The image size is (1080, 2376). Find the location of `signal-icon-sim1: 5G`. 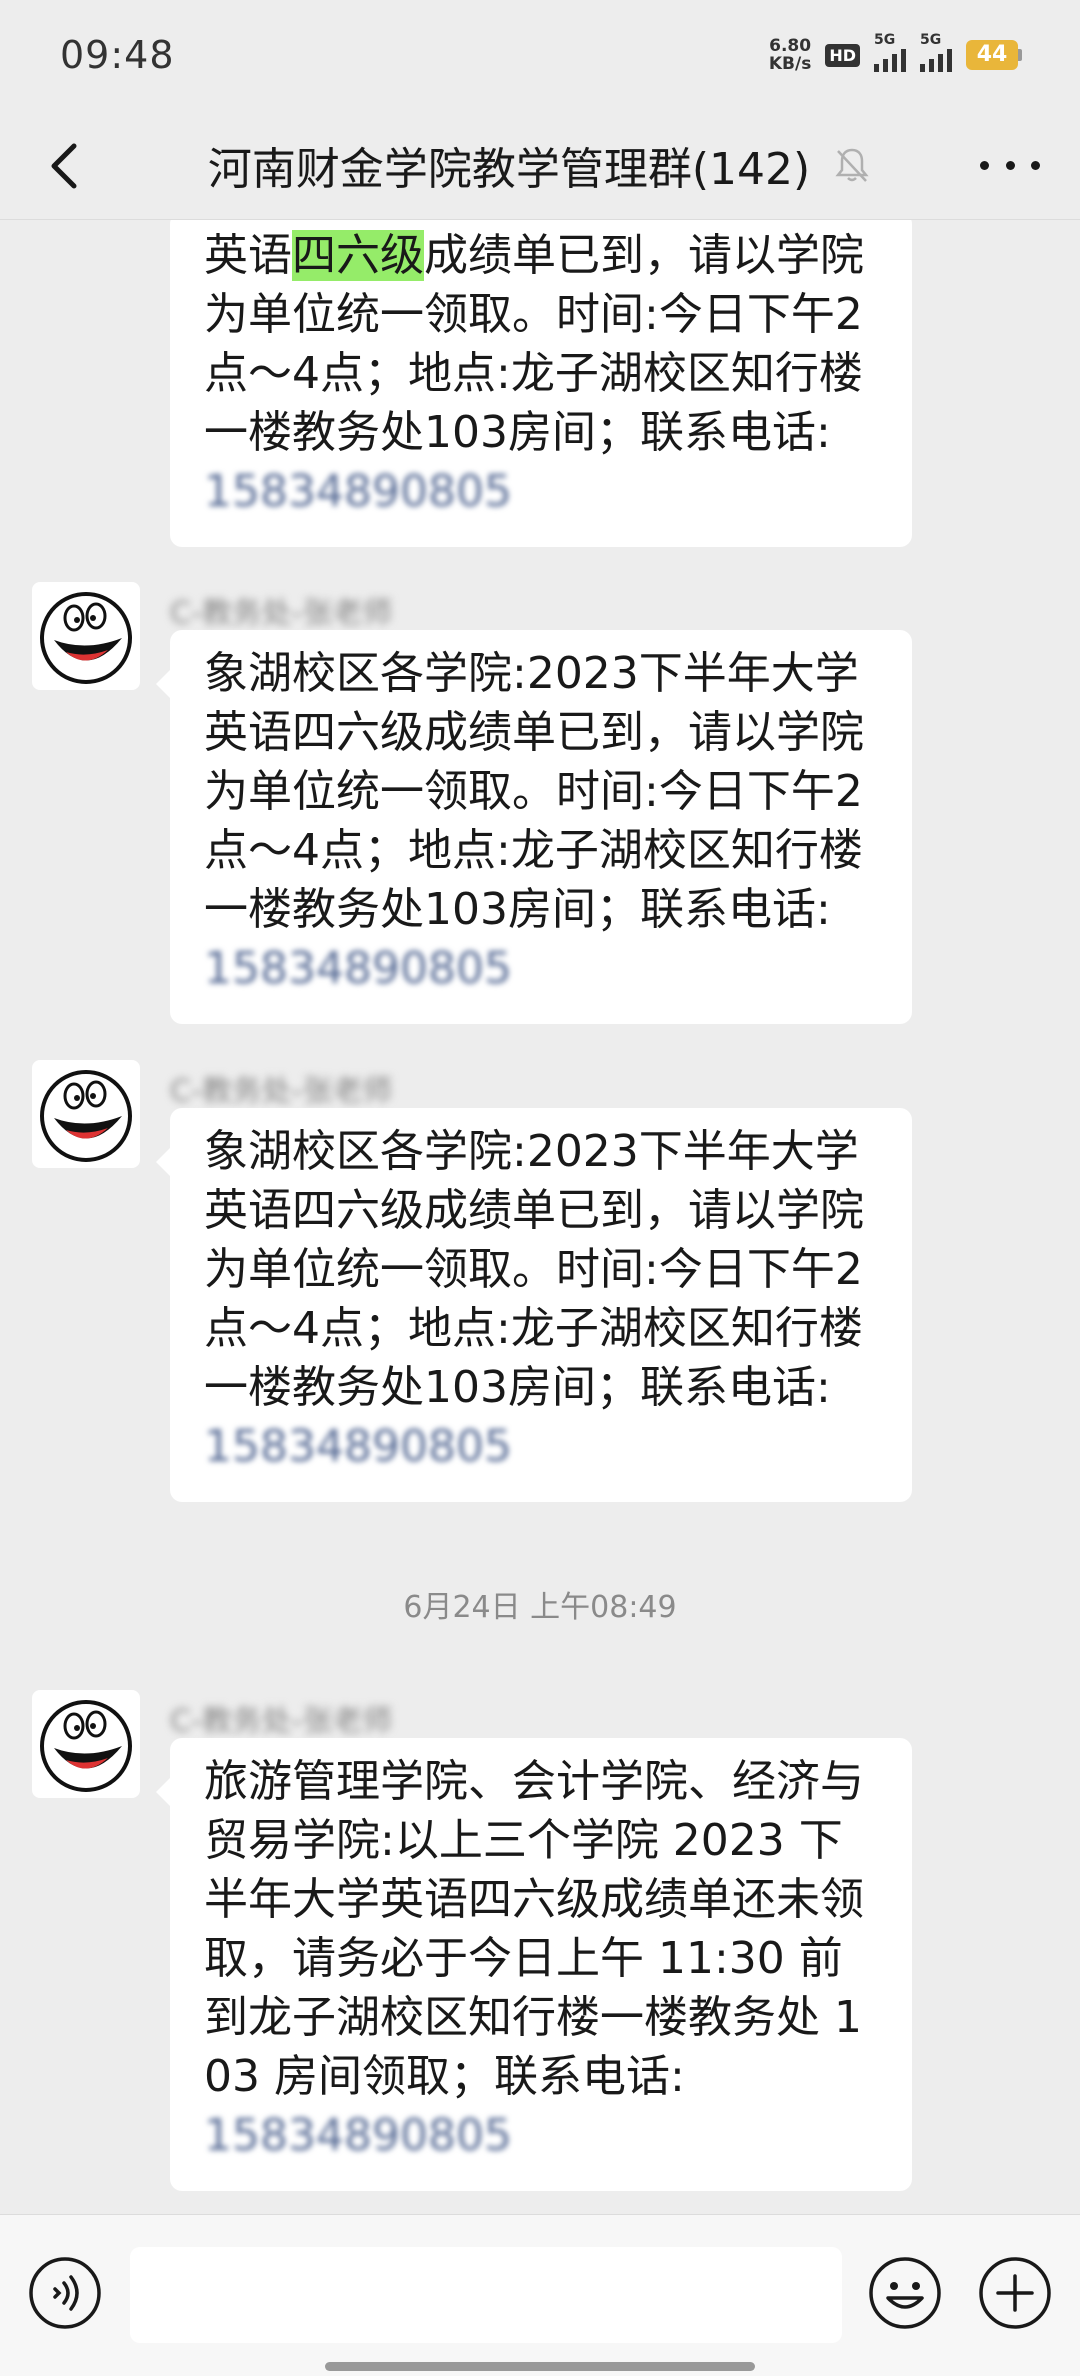

signal-icon-sim1: 5G is located at coordinates (890, 52).